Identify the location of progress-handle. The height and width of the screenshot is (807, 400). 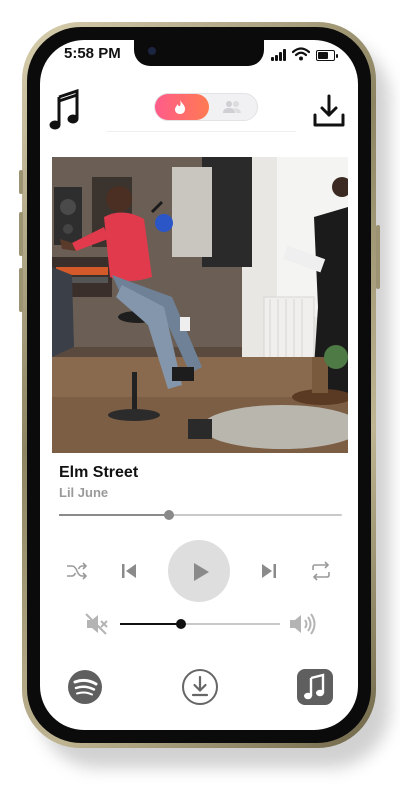
(169, 515).